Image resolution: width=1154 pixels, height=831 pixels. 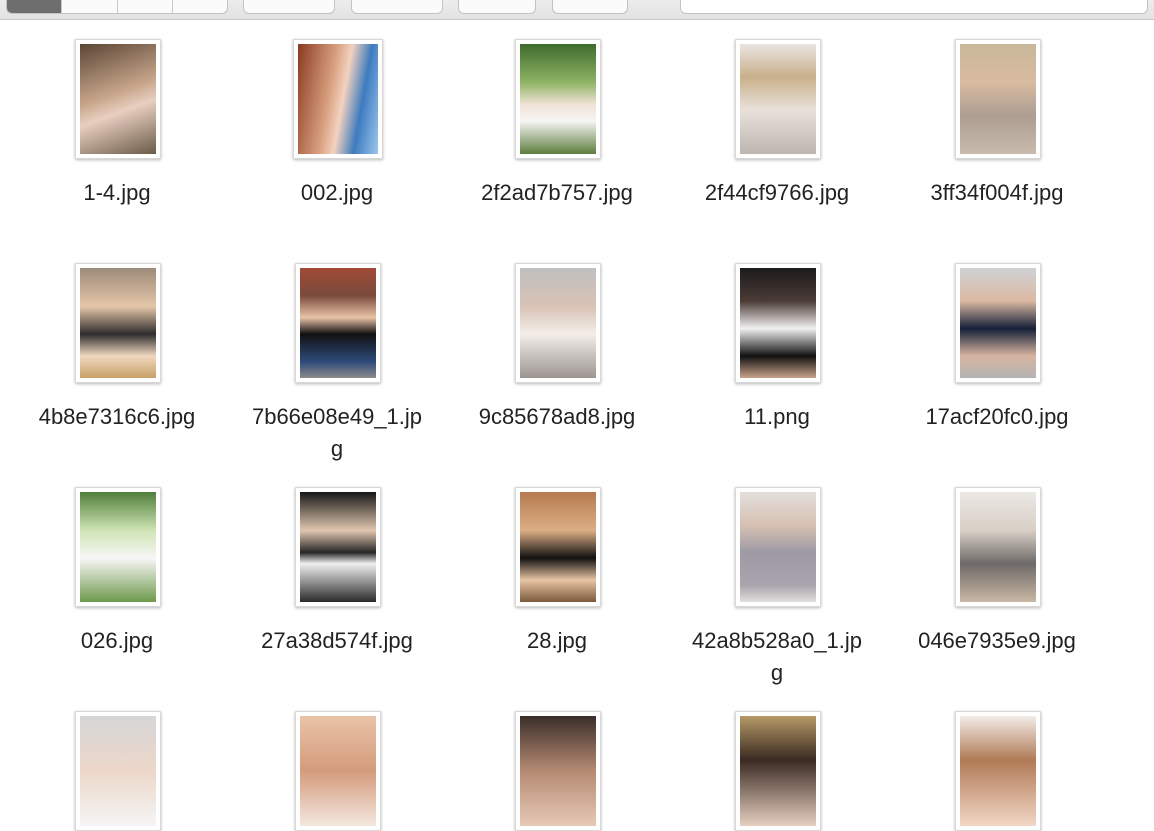 I want to click on file-item: 2f44cf9766.jpg, so click(x=777, y=132).